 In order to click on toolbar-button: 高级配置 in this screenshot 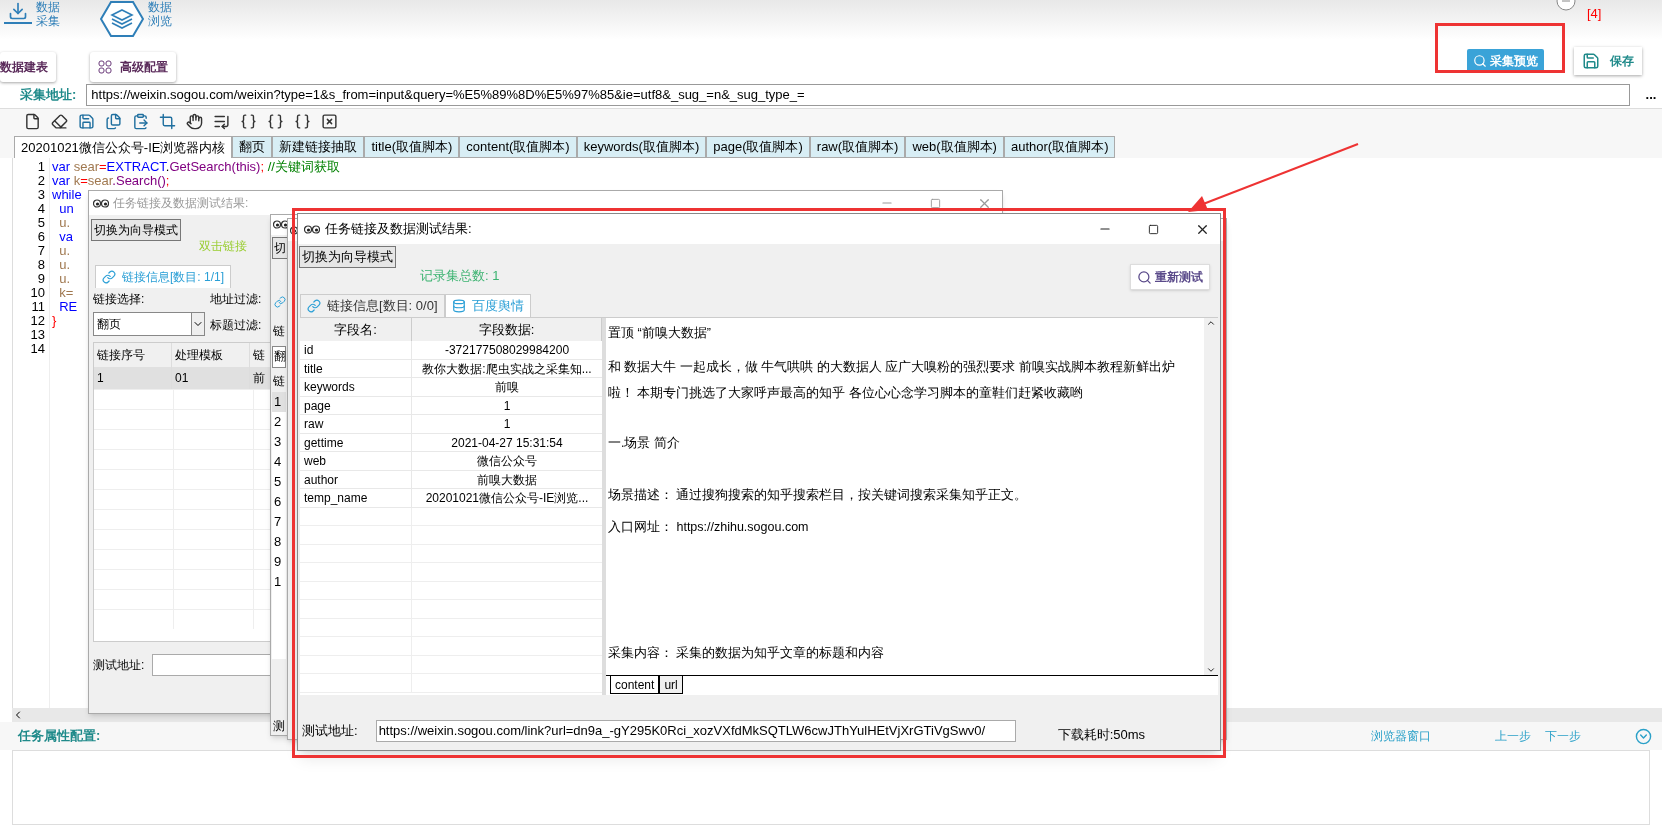, I will do `click(133, 67)`.